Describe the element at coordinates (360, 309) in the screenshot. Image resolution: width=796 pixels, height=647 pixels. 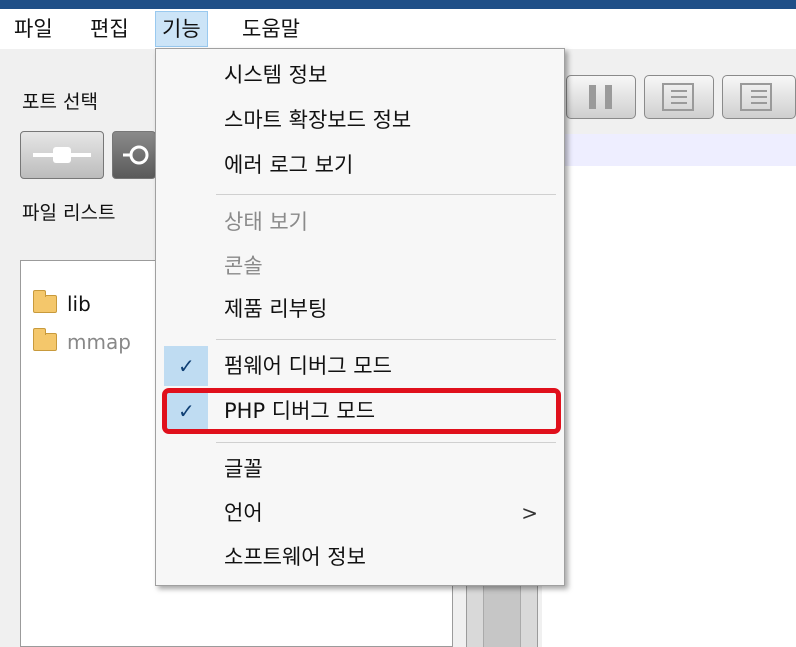
I see `menu-item-reboot: 제품 리부팅` at that location.